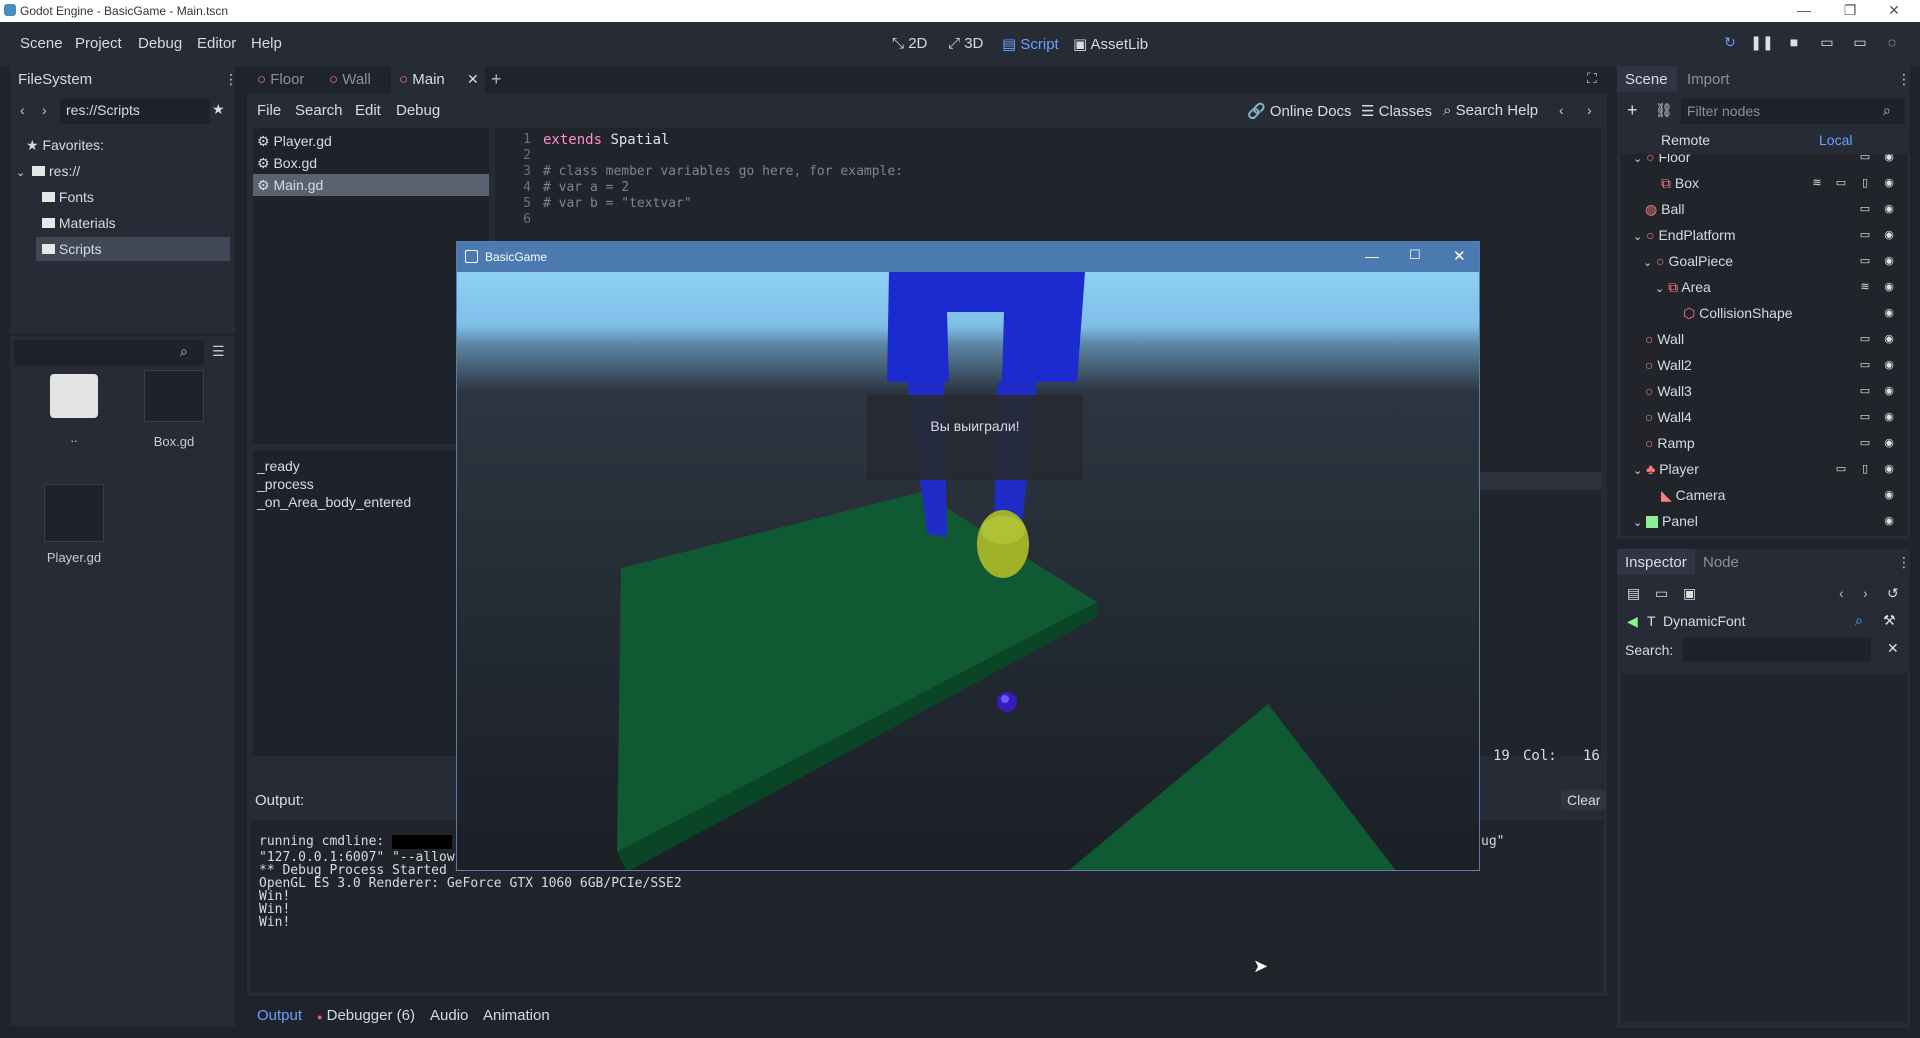 The image size is (1920, 1038). I want to click on favorites-row: ★ Favorites:, so click(120, 145).